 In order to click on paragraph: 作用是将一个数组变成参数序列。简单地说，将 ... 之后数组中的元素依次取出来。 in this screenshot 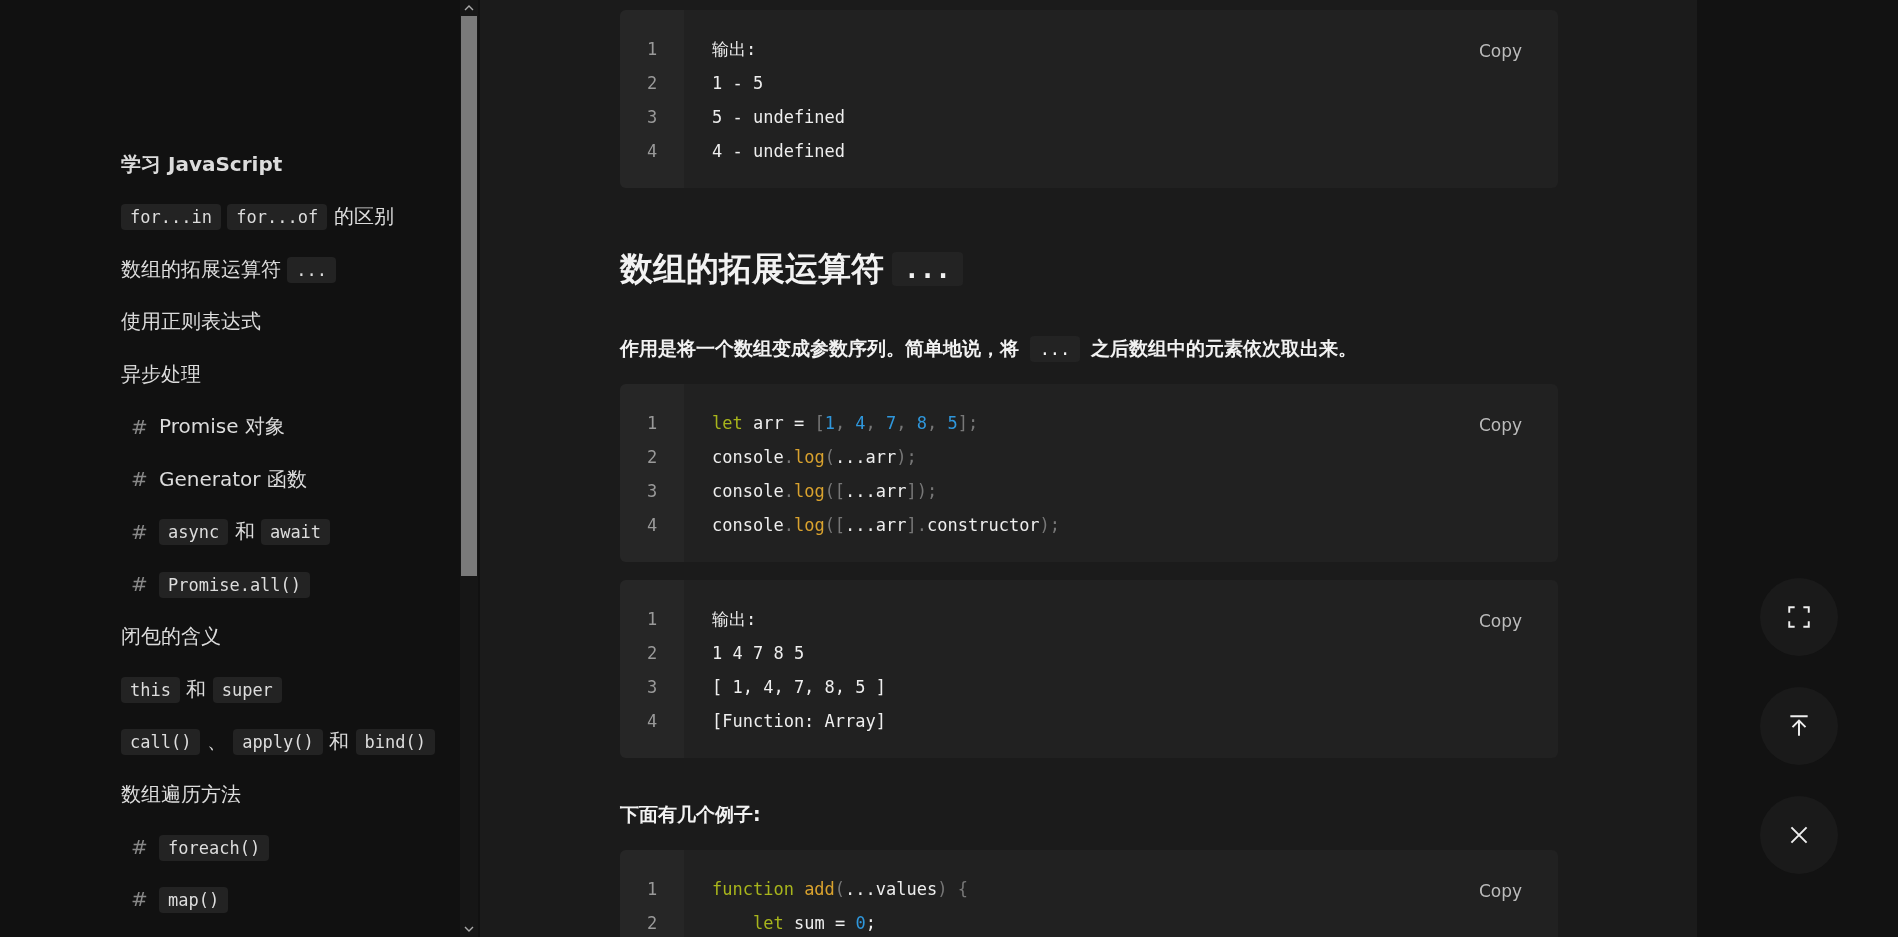, I will do `click(1089, 349)`.